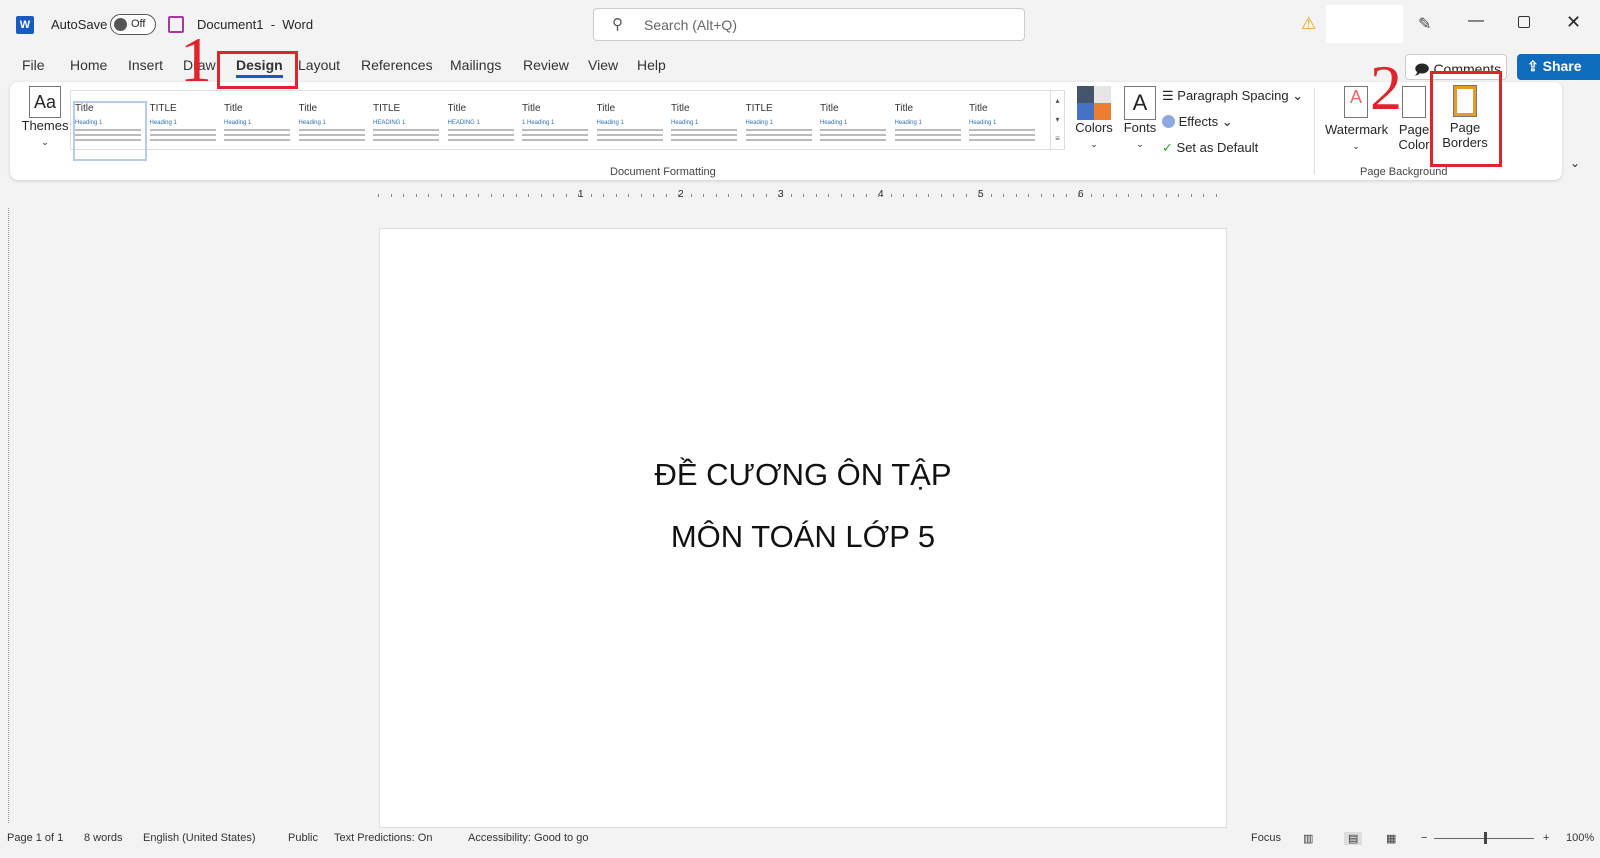 The image size is (1600, 858). I want to click on group-document-formatting: Document Formatting, so click(663, 172).